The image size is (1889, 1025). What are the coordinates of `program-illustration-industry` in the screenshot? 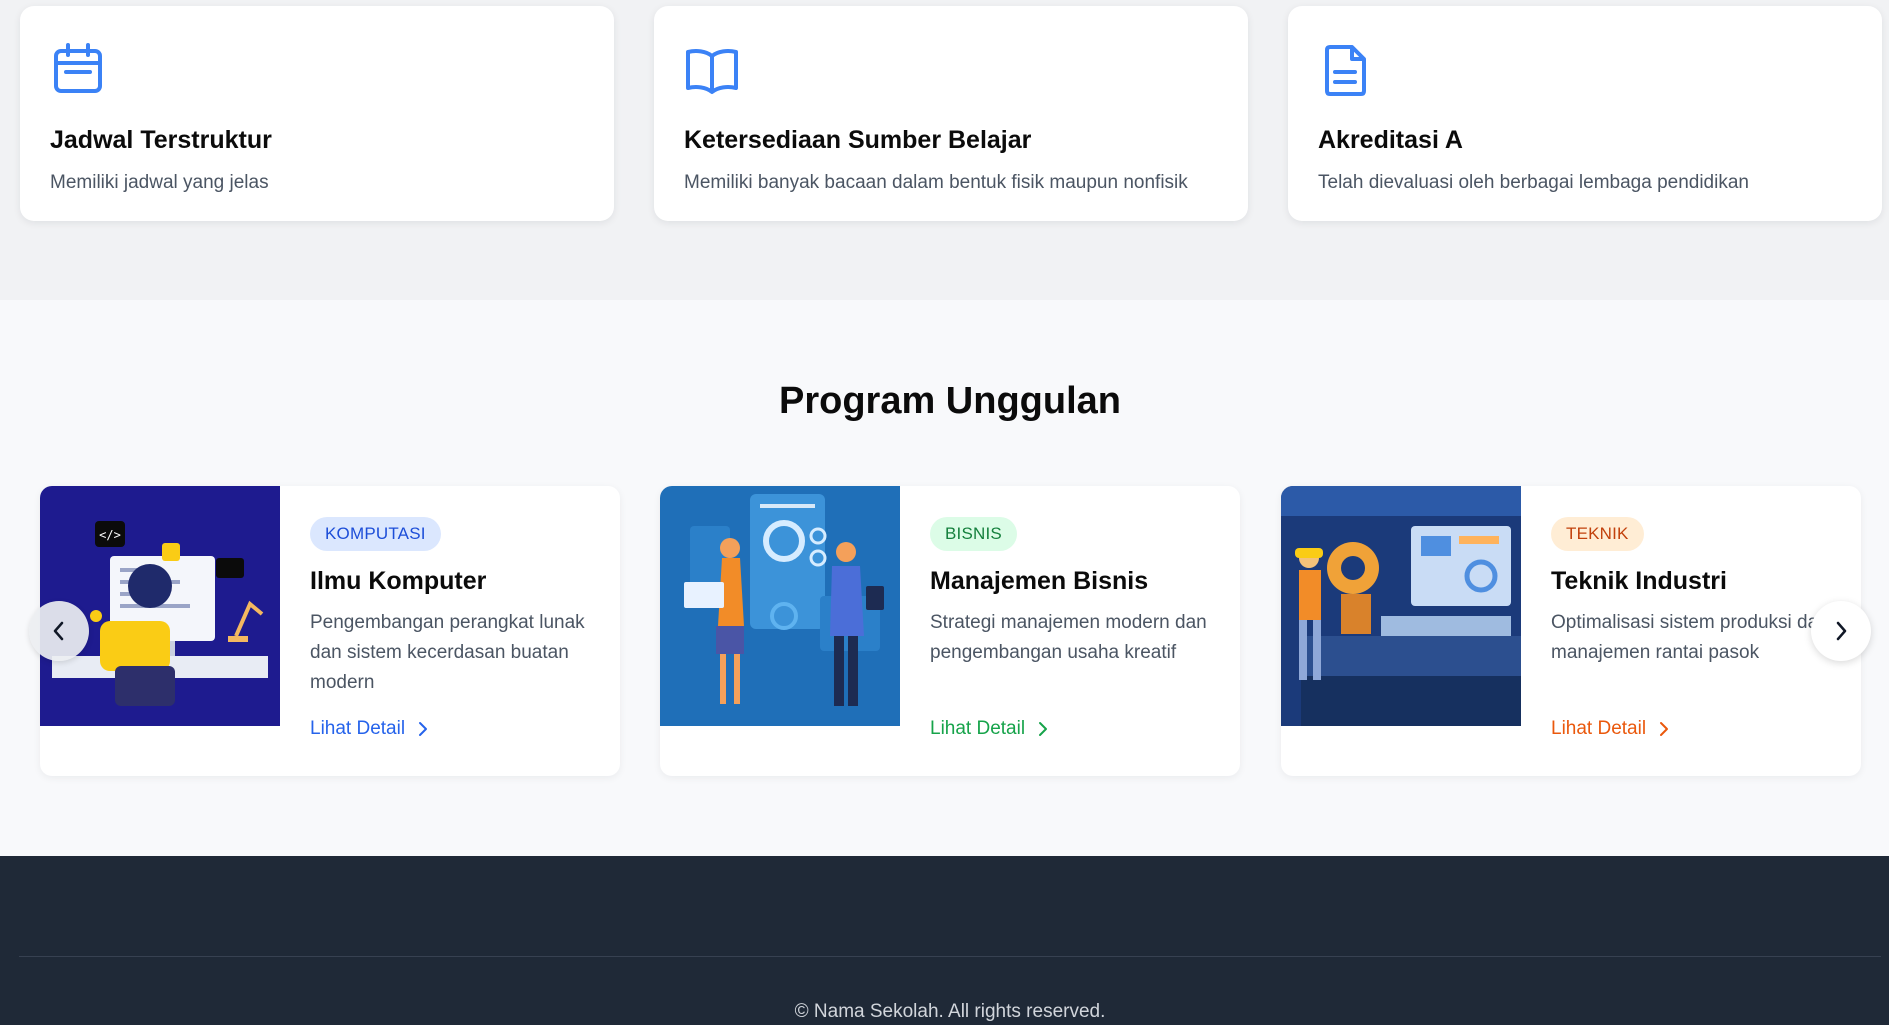 It's located at (1401, 606).